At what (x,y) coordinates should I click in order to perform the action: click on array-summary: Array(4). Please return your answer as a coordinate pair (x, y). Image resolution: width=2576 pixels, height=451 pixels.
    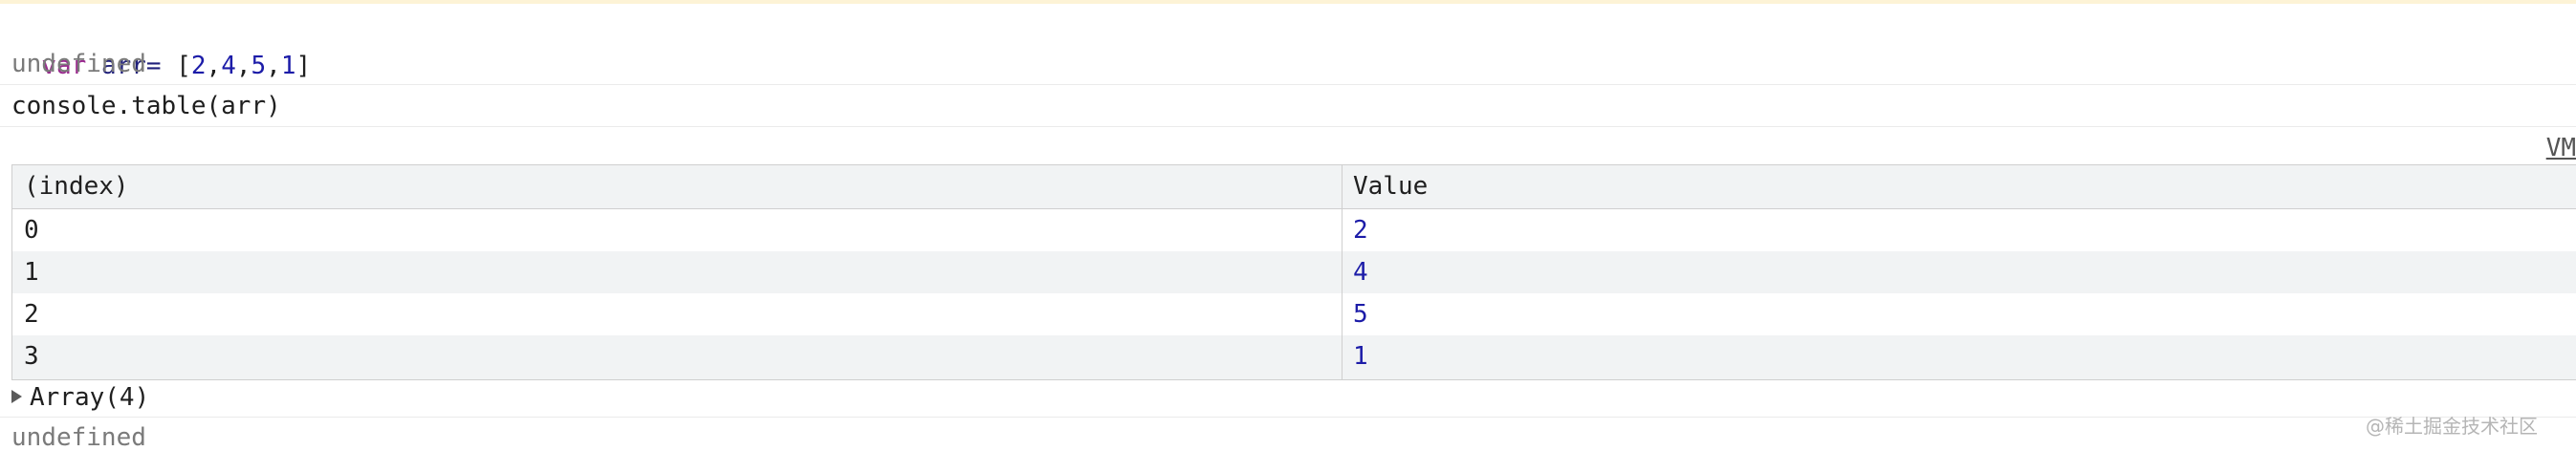
    Looking at the image, I should click on (80, 398).